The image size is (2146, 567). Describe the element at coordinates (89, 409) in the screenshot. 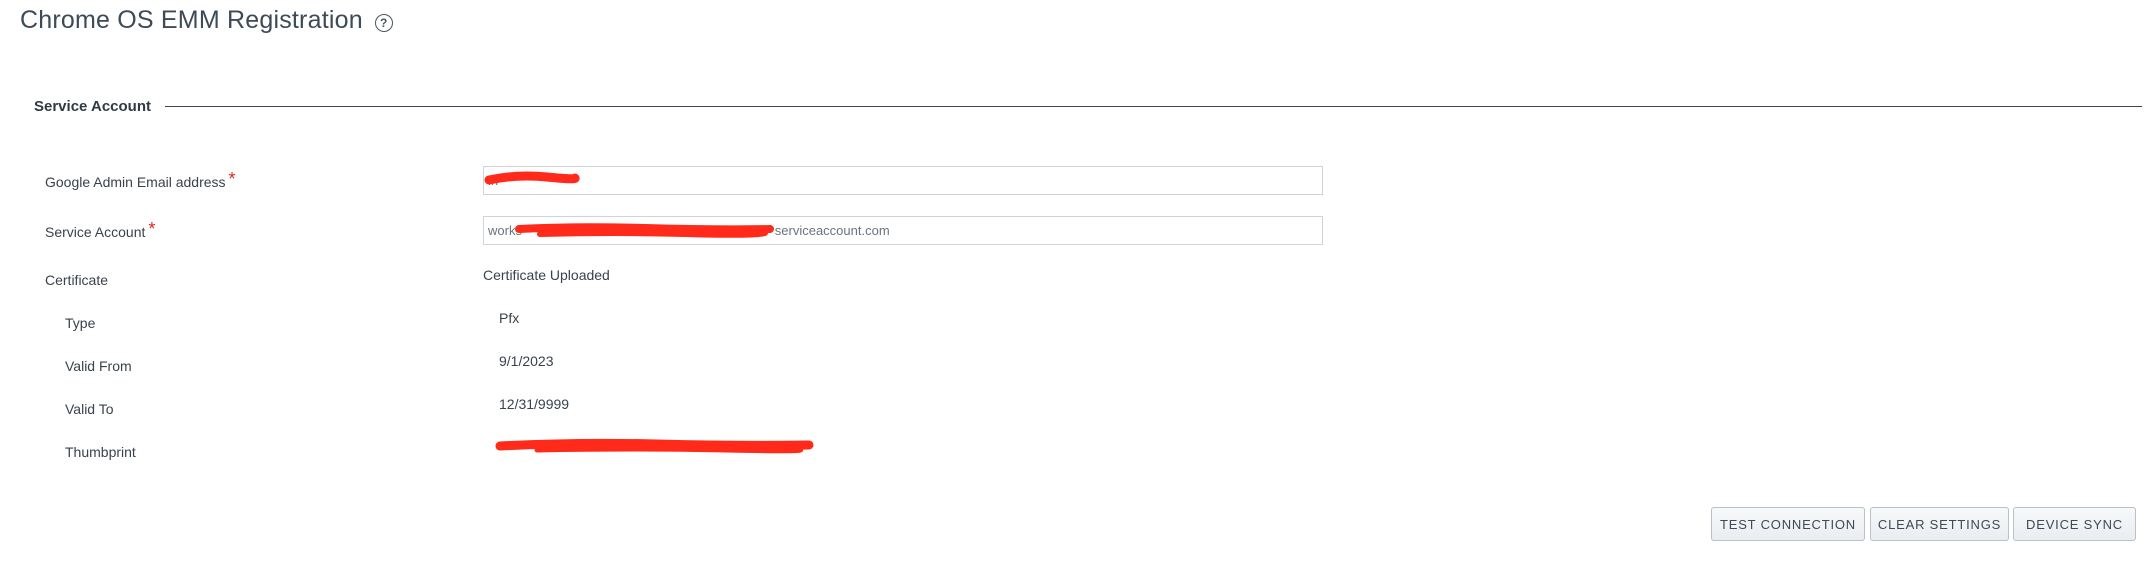

I see `valid-to-label: Valid To` at that location.